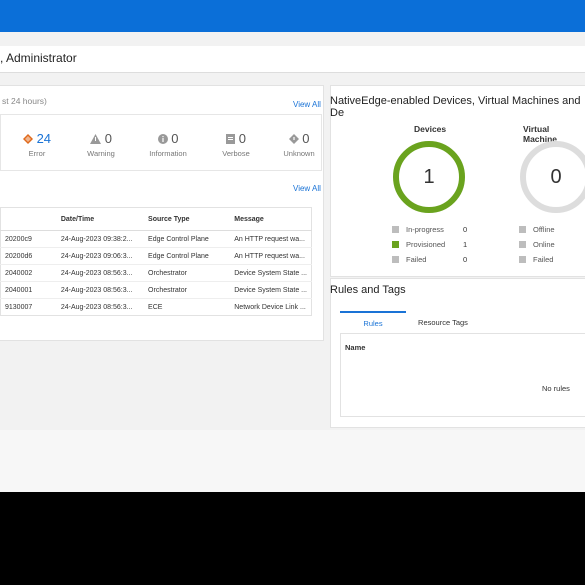 The image size is (585, 585). What do you see at coordinates (100, 219) in the screenshot?
I see `column-header-datetime: Date/Time` at bounding box center [100, 219].